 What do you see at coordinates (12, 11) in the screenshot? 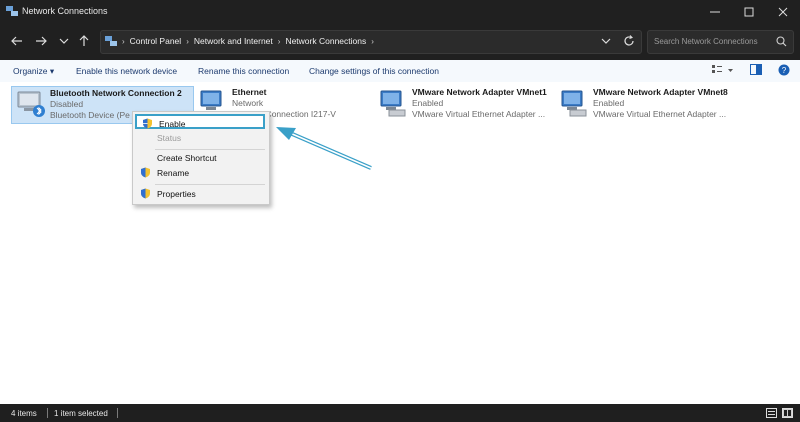
I see `network-connections-icon` at bounding box center [12, 11].